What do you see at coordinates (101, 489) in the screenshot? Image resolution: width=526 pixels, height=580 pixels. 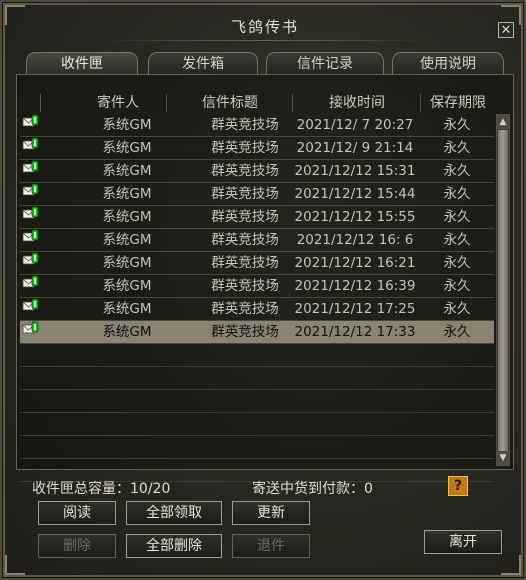 I see `inbox-capacity: 收件匣总容量：10/20` at bounding box center [101, 489].